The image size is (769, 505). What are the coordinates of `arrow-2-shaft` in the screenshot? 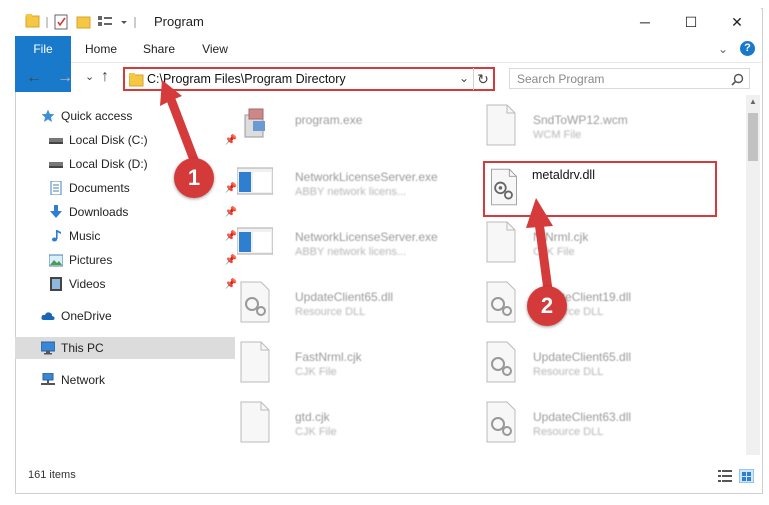 It's located at (543, 256).